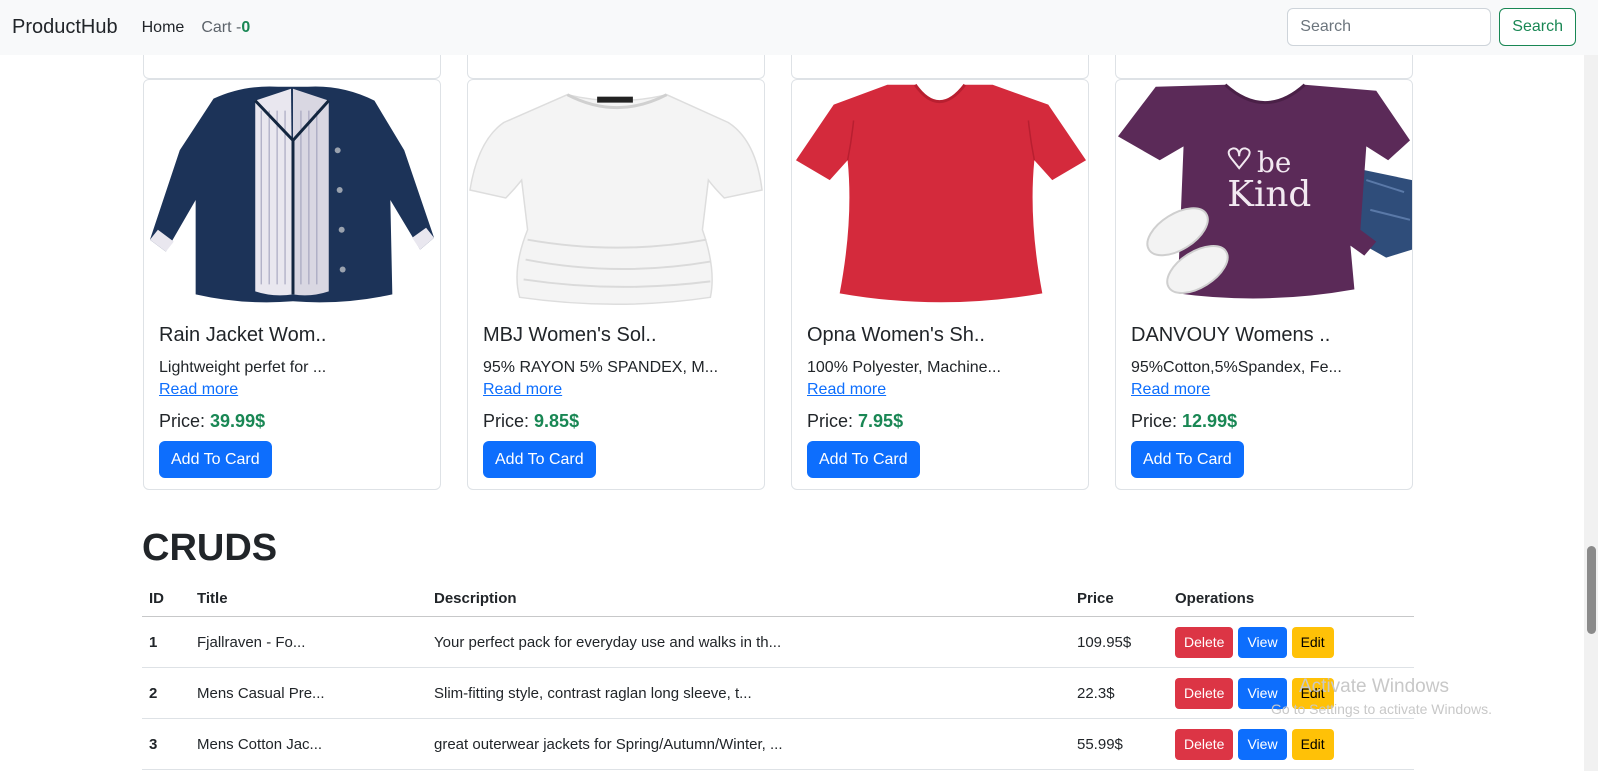  What do you see at coordinates (1119, 598) in the screenshot?
I see `column-header-price: Price` at bounding box center [1119, 598].